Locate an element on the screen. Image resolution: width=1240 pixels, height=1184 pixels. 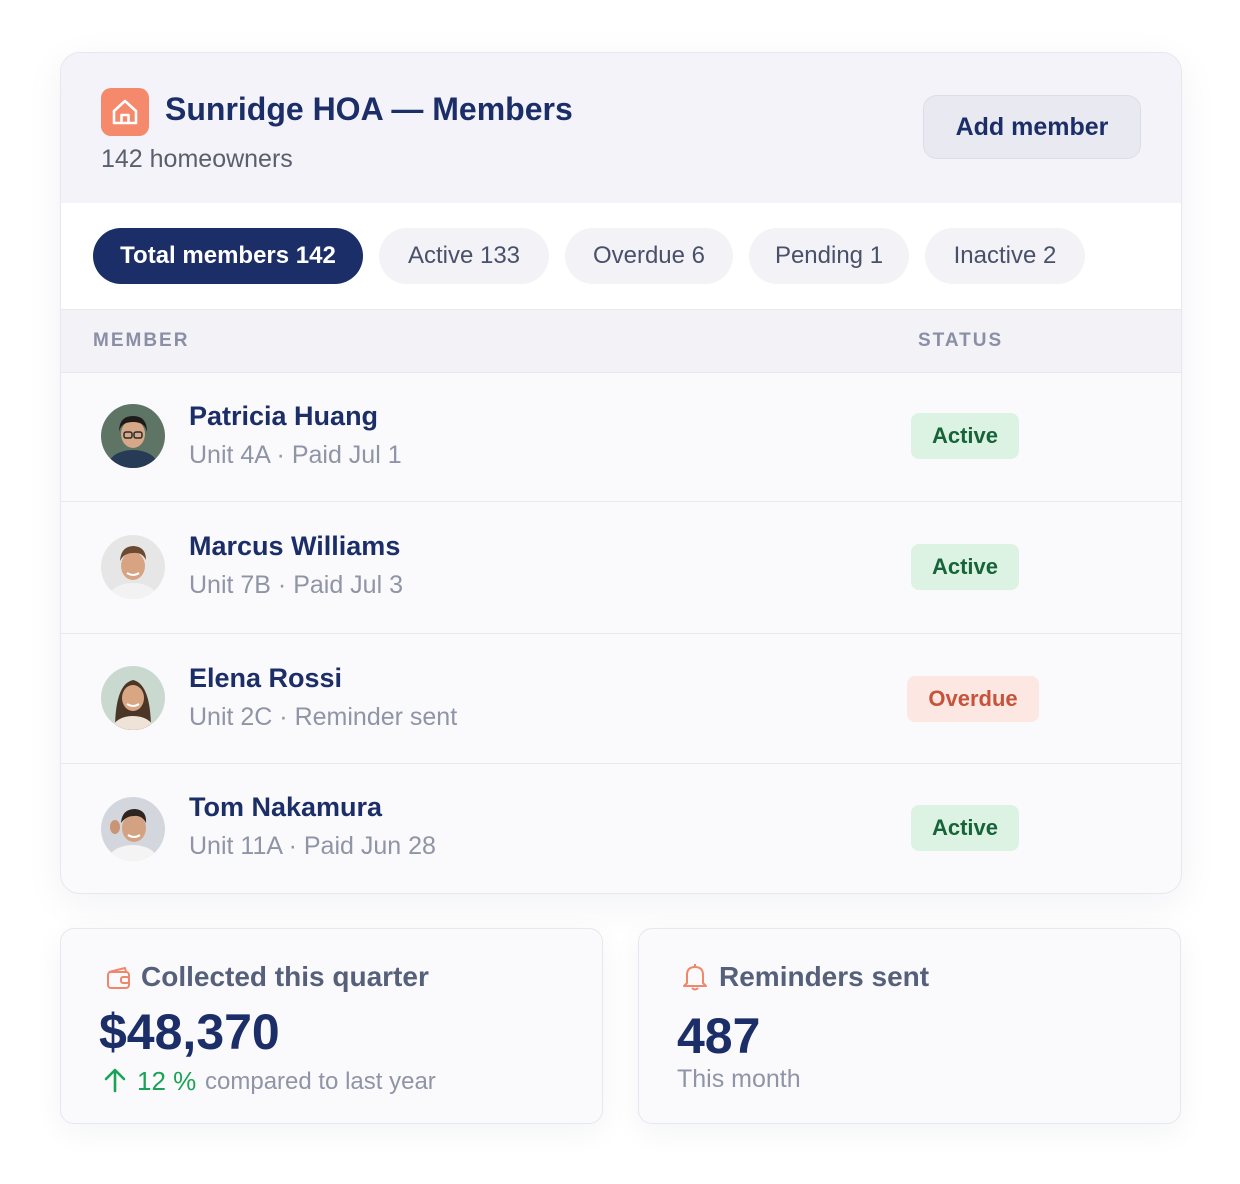
trend-value: 12 % is located at coordinates (167, 1081).